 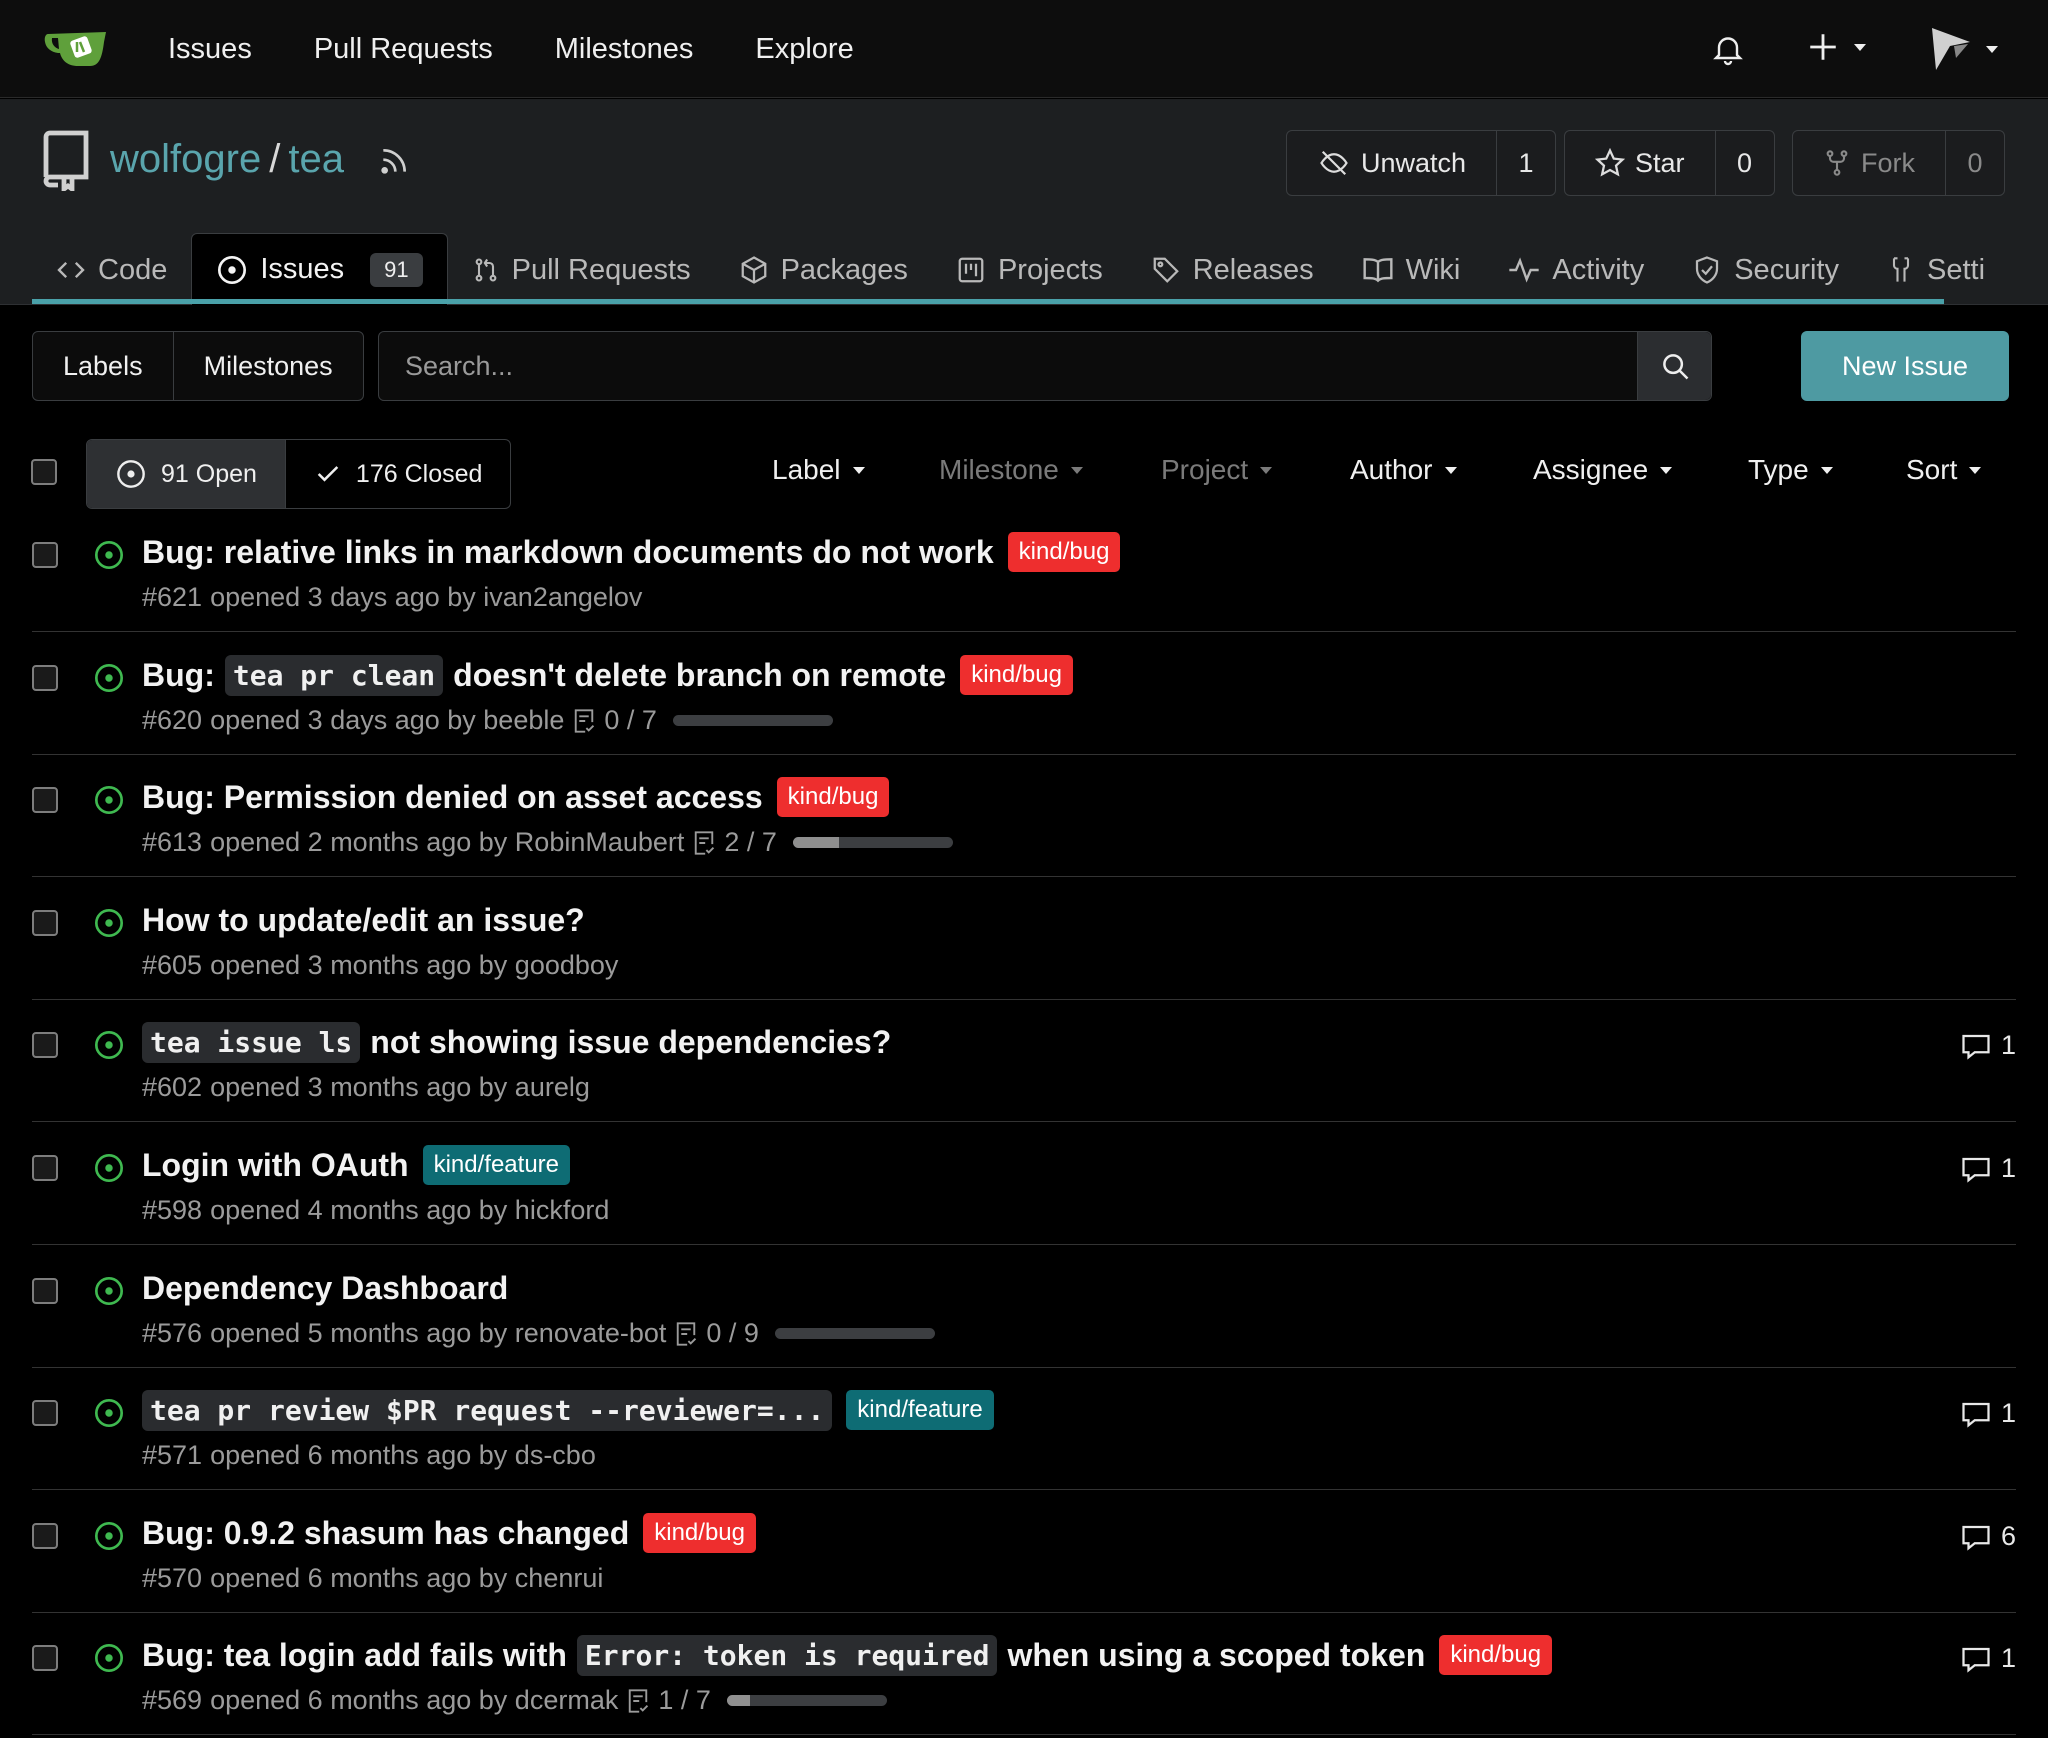 I want to click on comment-count-link: 6, so click(x=1988, y=1536).